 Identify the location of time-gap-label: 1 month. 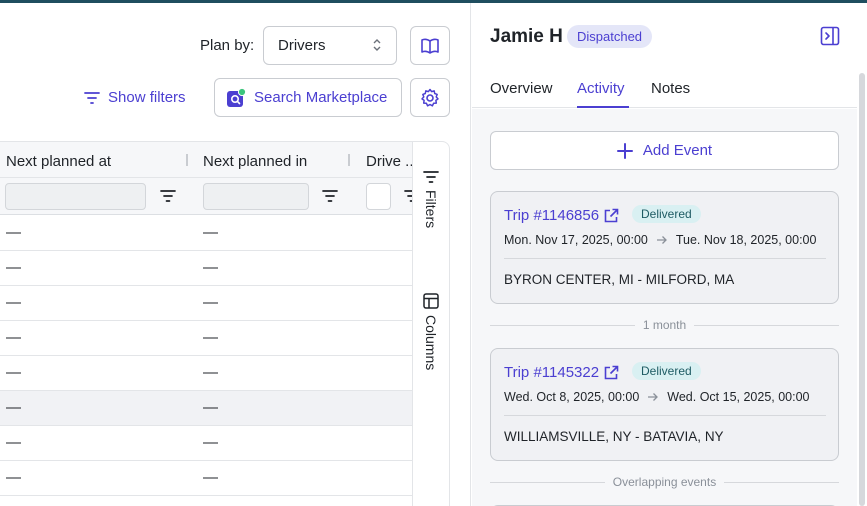
(664, 325).